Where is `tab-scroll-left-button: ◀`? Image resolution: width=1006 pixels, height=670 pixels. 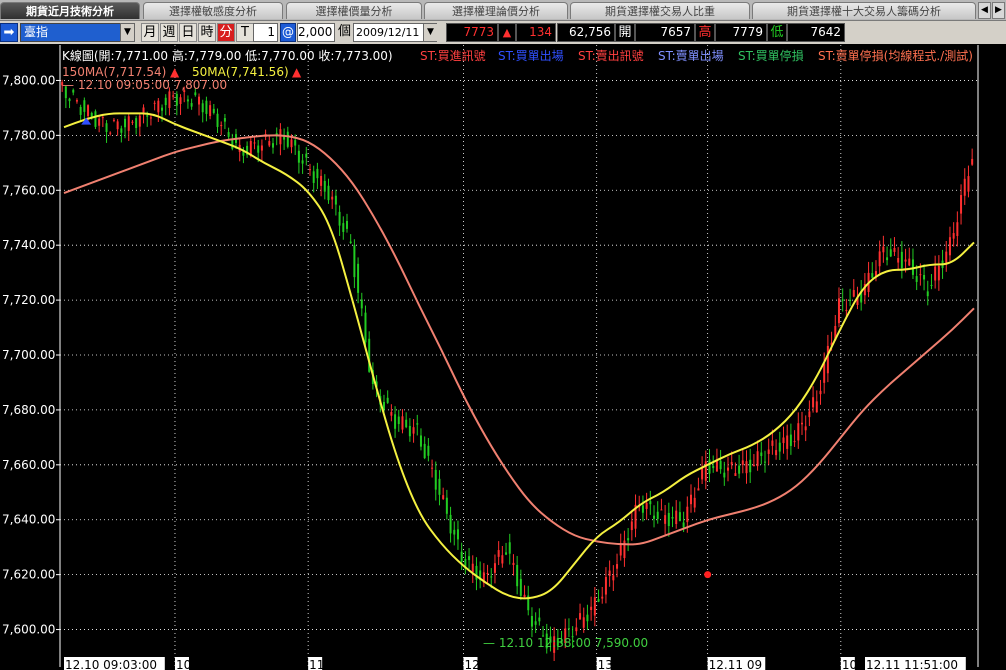
tab-scroll-left-button: ◀ is located at coordinates (984, 10).